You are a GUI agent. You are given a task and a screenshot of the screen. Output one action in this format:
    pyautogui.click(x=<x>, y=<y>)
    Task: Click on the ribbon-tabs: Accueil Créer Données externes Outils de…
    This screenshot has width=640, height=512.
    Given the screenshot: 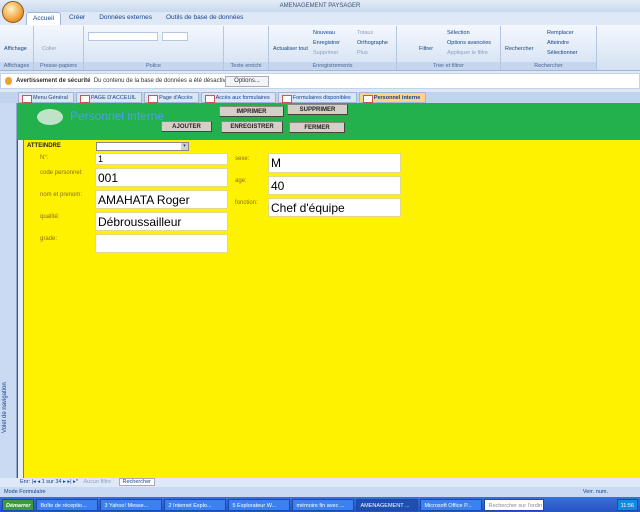 What is the action you would take?
    pyautogui.click(x=137, y=18)
    